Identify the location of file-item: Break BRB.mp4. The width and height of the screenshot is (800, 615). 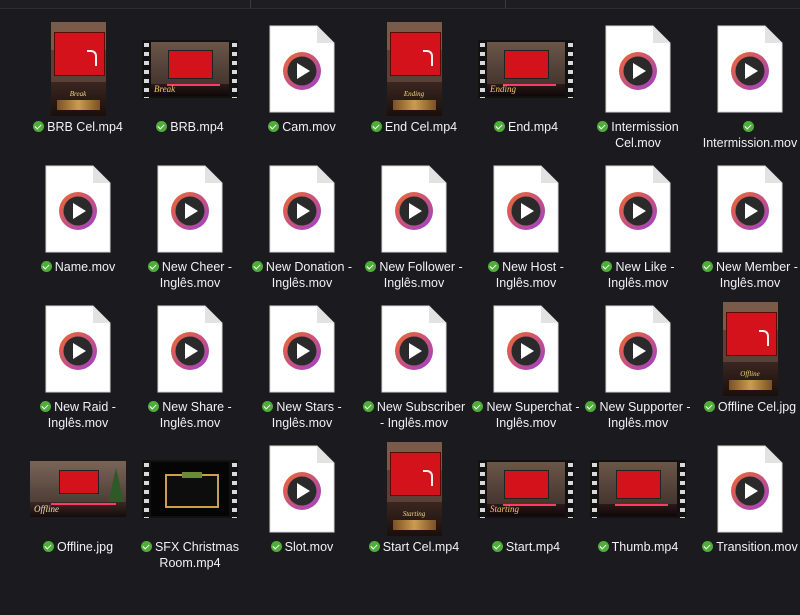
(190, 92).